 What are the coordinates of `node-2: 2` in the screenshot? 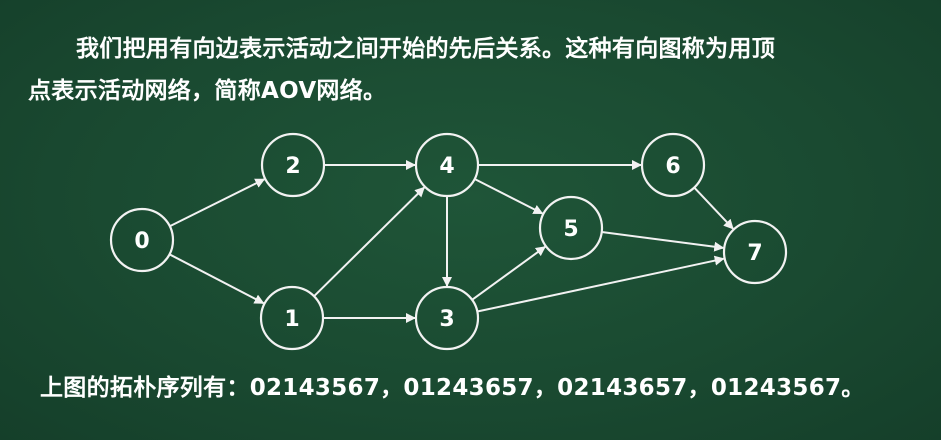 It's located at (293, 165).